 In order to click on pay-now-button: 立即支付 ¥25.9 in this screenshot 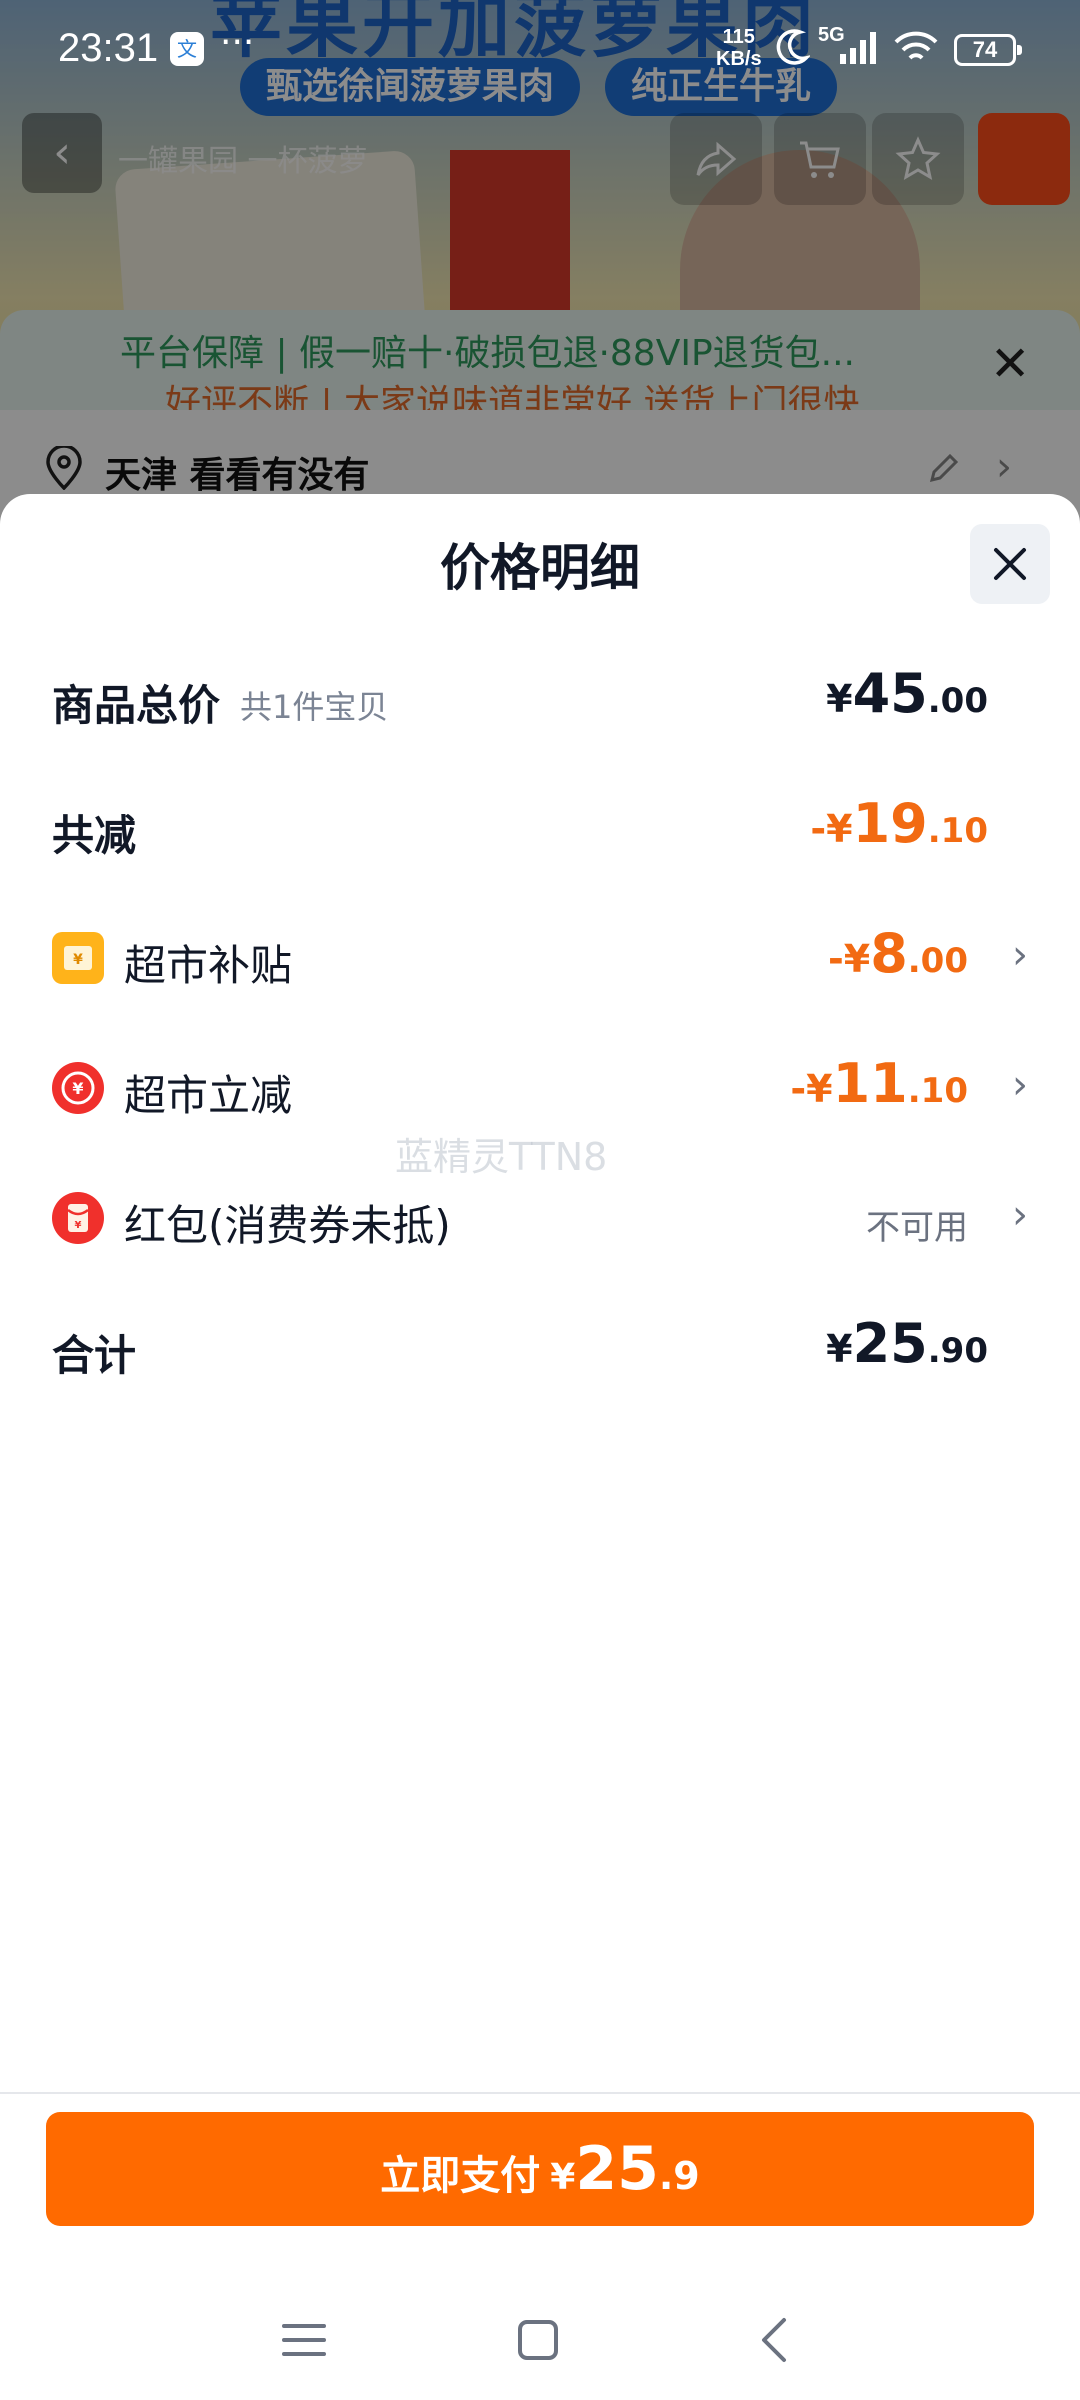, I will do `click(540, 2169)`.